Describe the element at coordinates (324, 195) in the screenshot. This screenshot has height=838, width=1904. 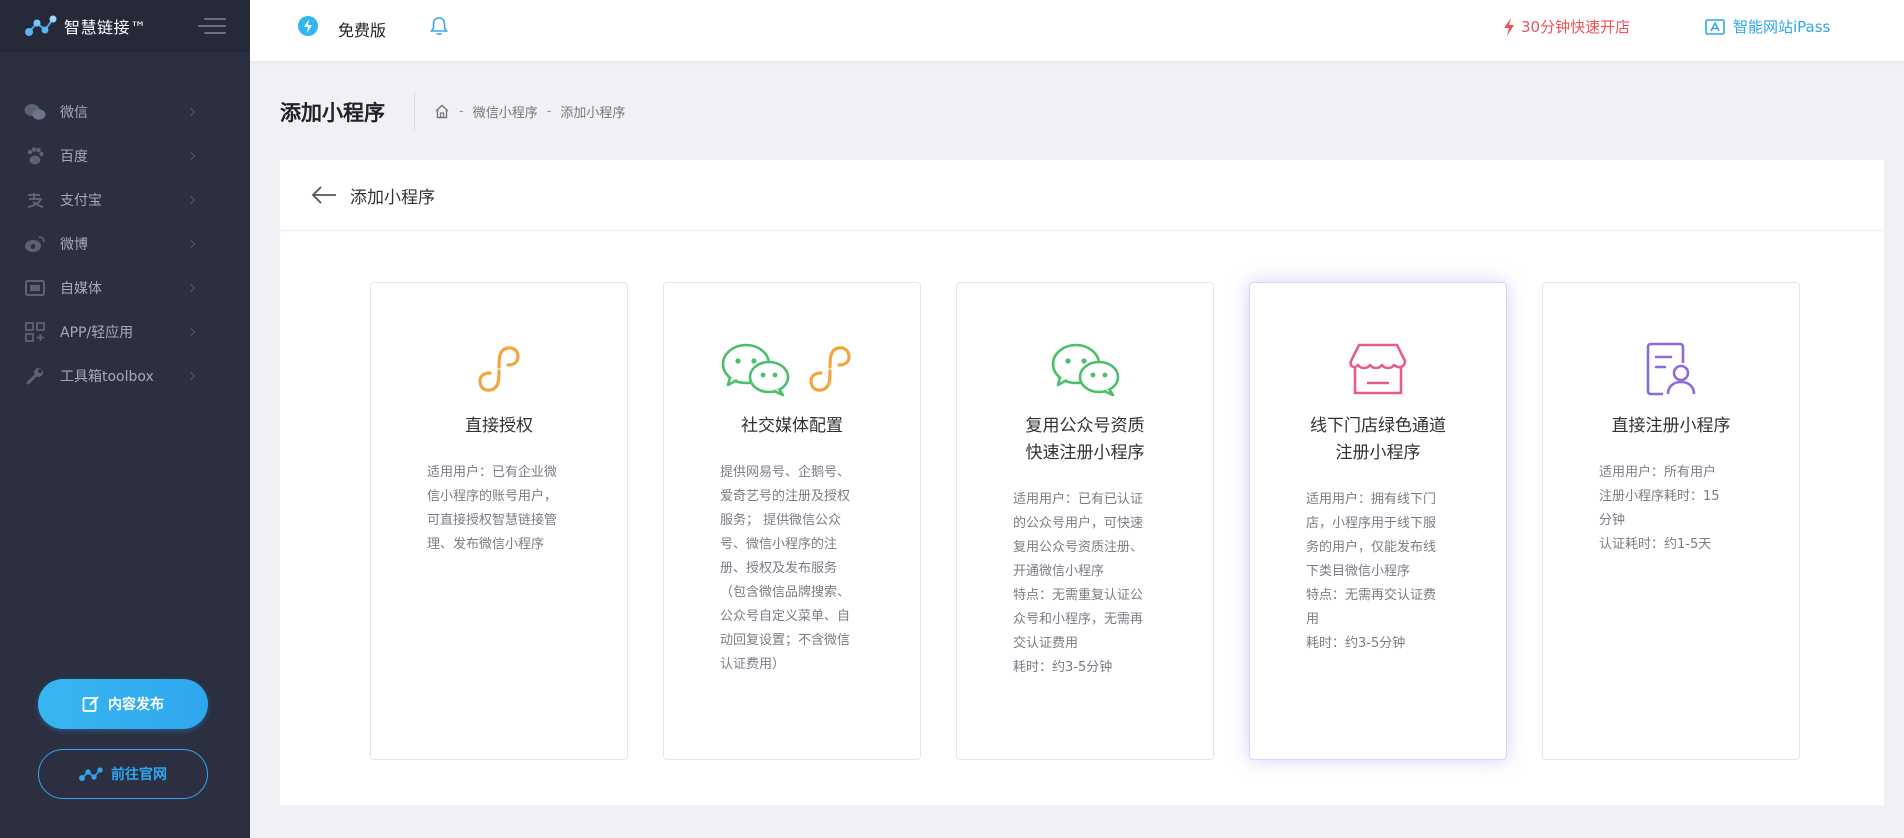
I see `back-arrow-icon` at that location.